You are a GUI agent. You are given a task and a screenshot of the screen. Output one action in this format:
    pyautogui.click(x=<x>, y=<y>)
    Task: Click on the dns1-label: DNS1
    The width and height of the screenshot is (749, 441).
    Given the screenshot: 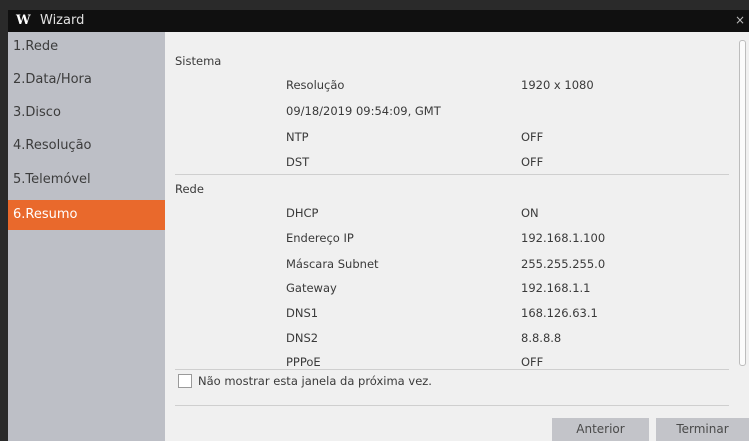 What is the action you would take?
    pyautogui.click(x=302, y=313)
    